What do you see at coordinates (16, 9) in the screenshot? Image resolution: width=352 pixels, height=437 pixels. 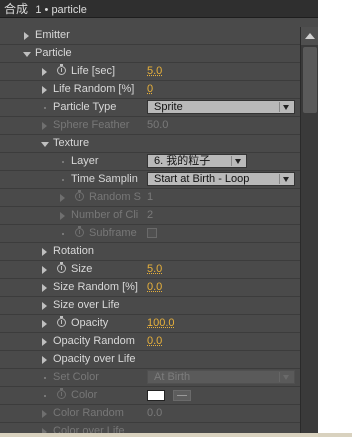 I see `panel-title: 合成` at bounding box center [16, 9].